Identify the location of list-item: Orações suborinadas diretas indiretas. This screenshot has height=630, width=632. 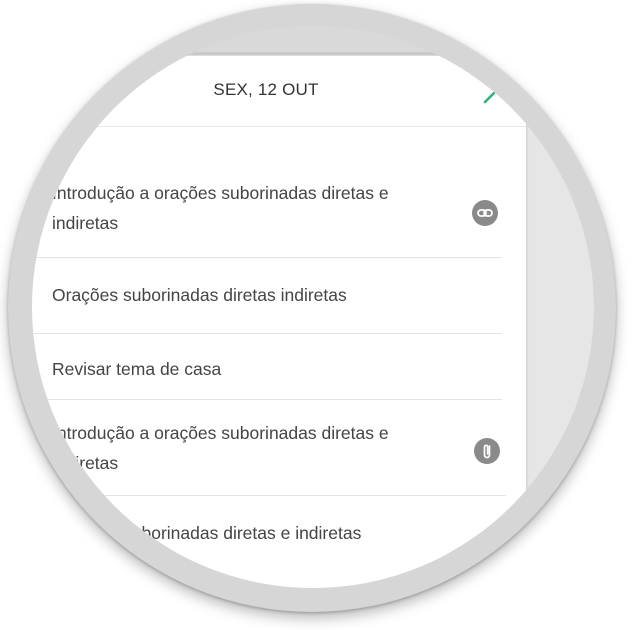
(267, 296).